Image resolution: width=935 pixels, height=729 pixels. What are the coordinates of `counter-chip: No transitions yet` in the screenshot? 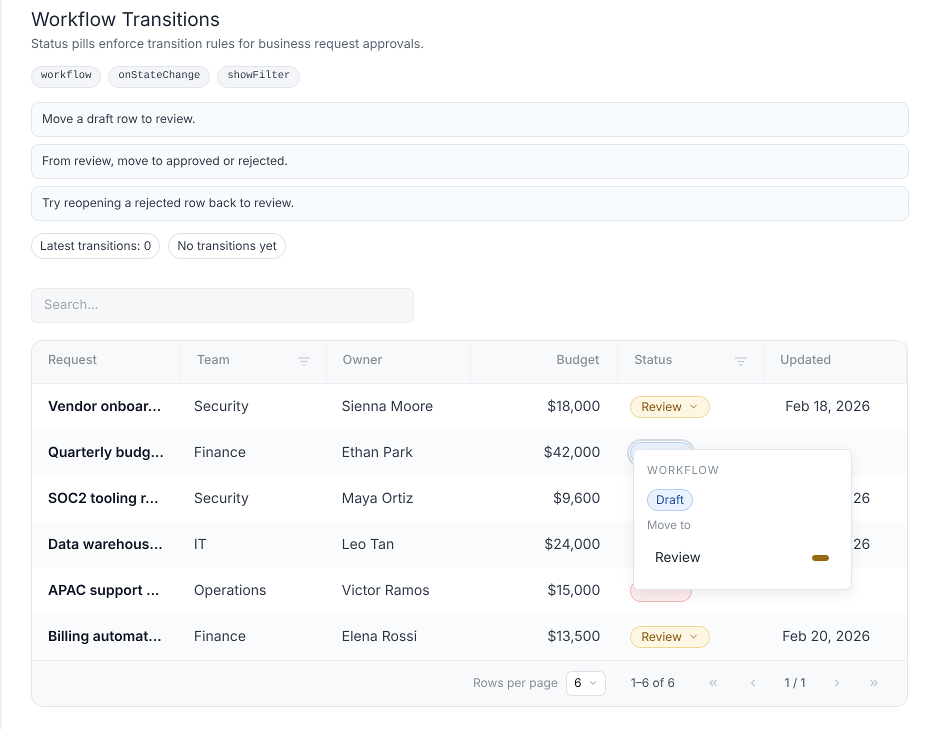 It's located at (227, 245).